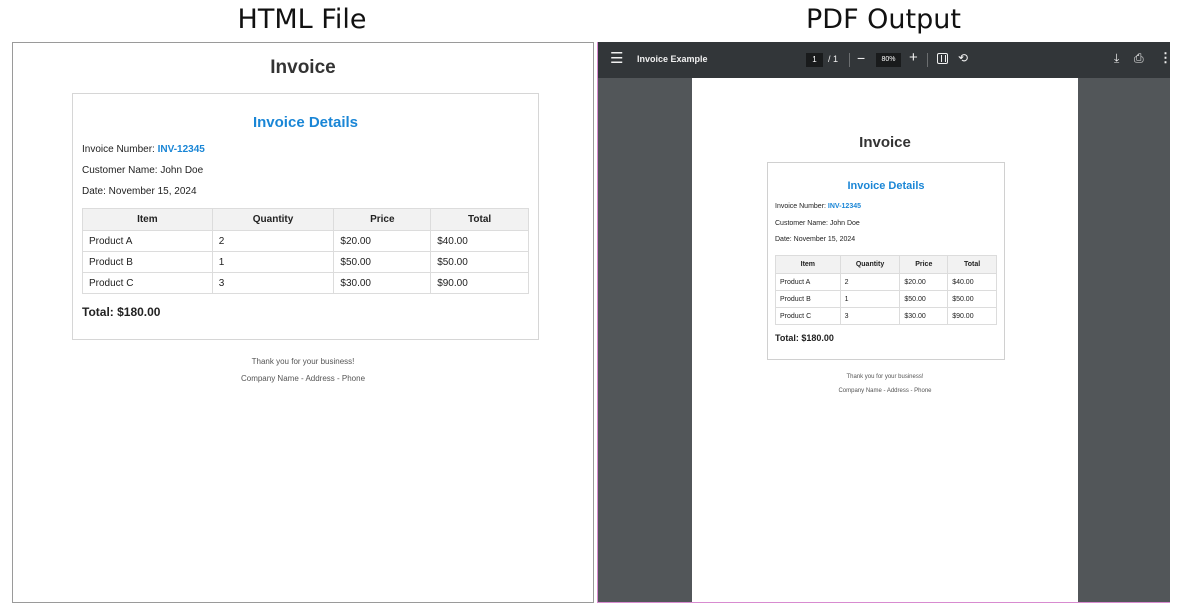 The width and height of the screenshot is (1184, 612). I want to click on page-count: / 1, so click(833, 59).